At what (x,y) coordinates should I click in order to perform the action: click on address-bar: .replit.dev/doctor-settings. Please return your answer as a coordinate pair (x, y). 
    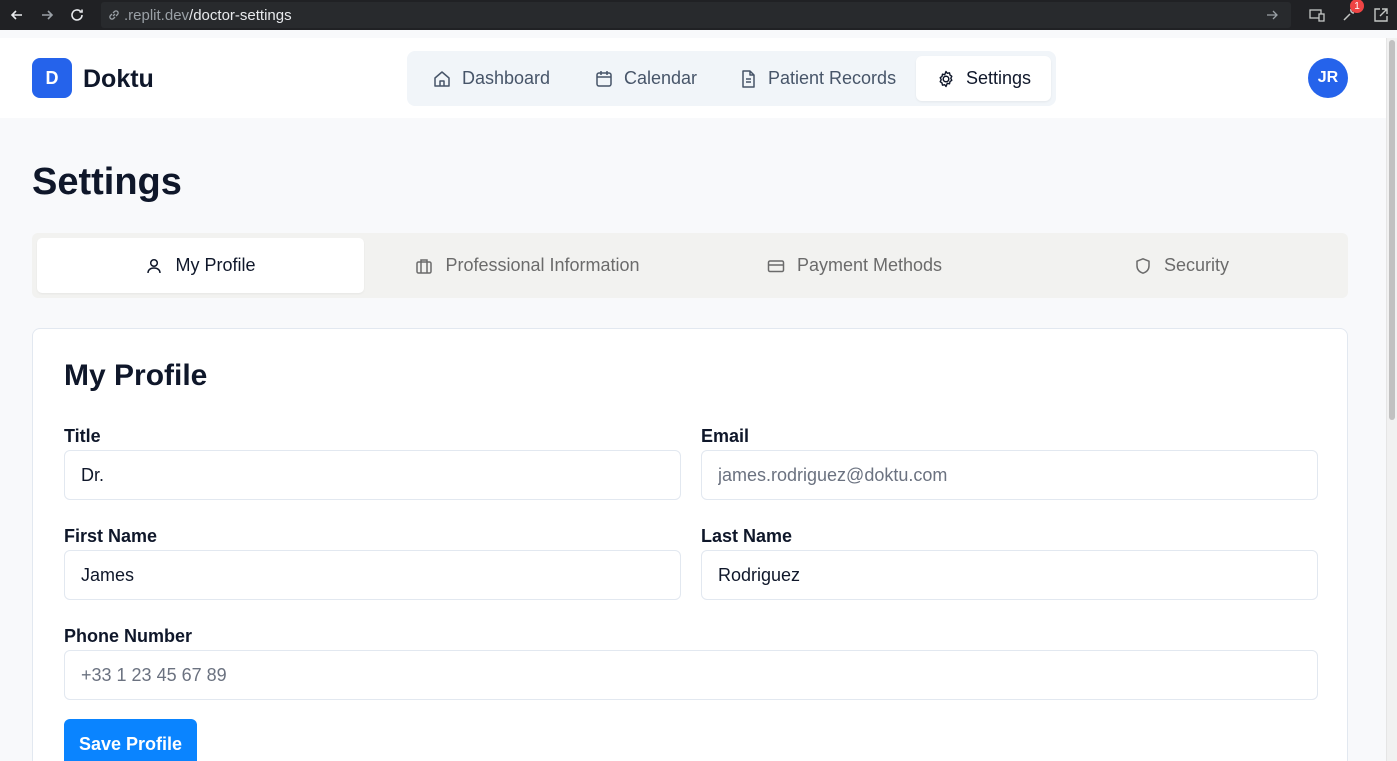
    Looking at the image, I should click on (696, 15).